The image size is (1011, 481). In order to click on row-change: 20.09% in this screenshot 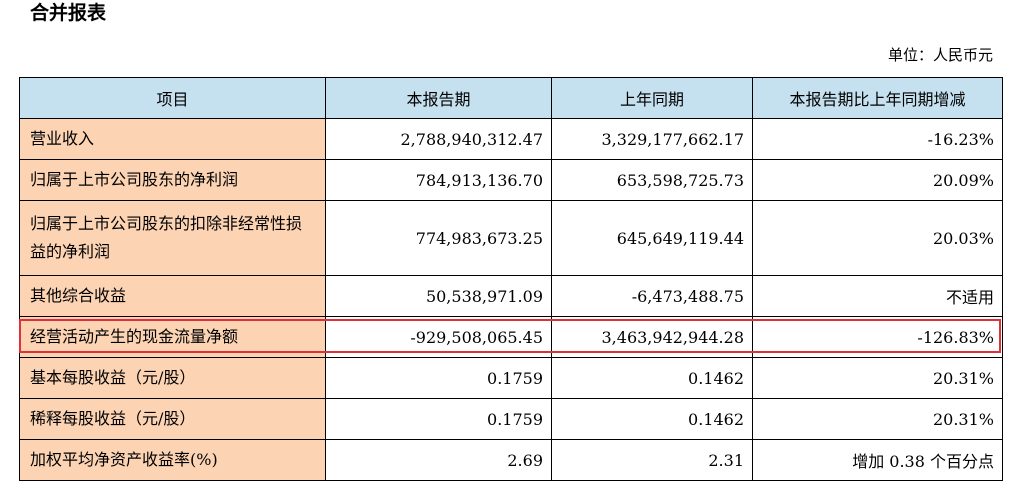, I will do `click(877, 180)`.